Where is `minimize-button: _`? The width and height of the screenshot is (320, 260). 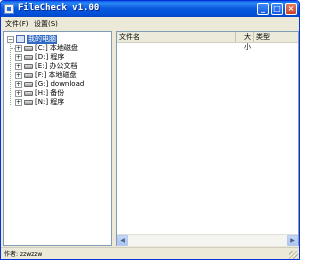
minimize-button: _ is located at coordinates (263, 9).